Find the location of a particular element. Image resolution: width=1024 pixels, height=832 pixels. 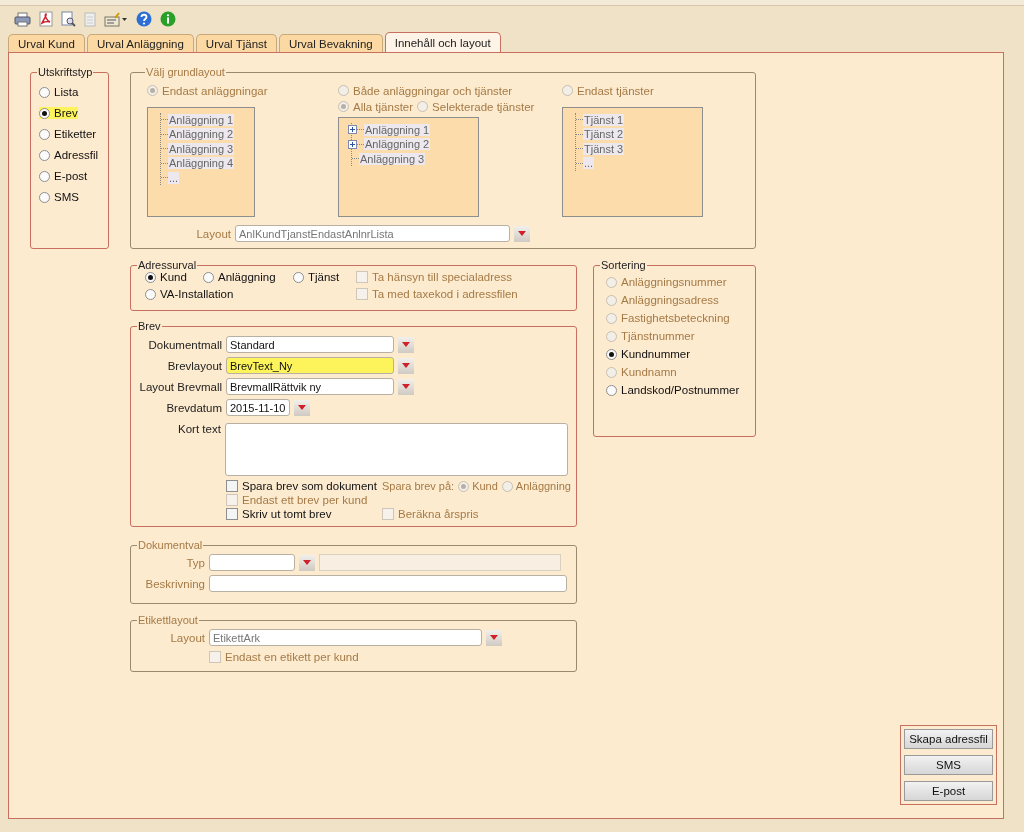

print-preview-icon is located at coordinates (68, 19).